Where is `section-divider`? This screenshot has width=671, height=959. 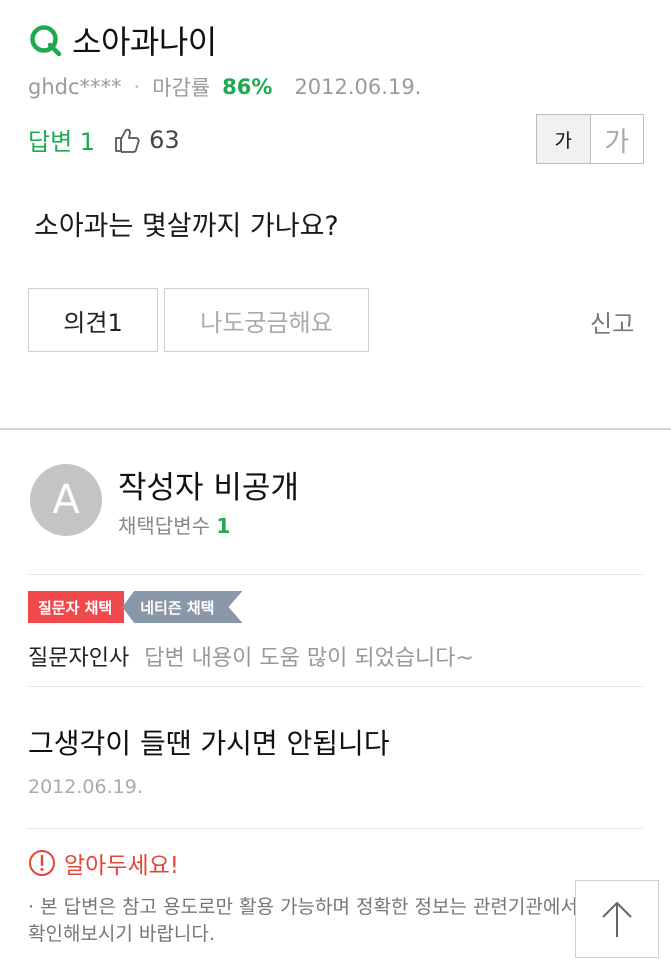
section-divider is located at coordinates (335, 429).